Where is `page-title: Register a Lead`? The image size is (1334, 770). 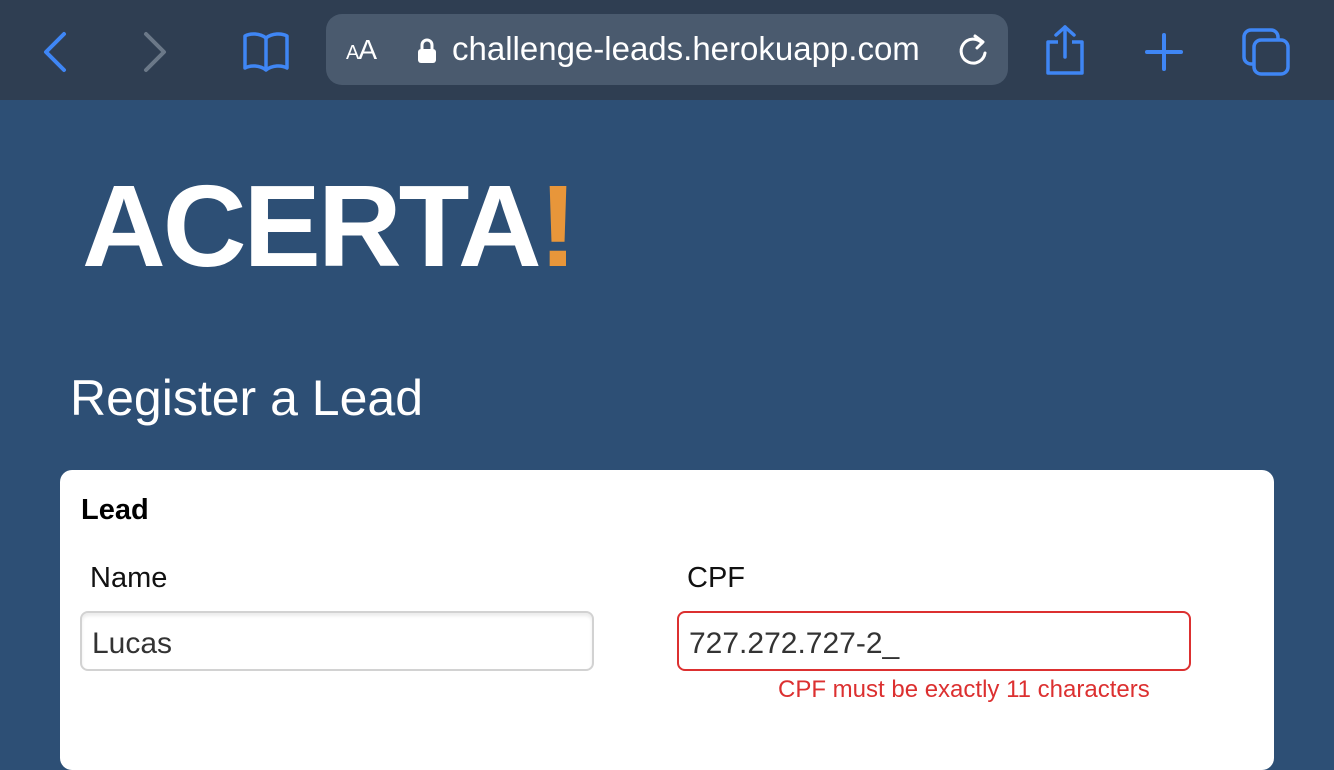 page-title: Register a Lead is located at coordinates (247, 398).